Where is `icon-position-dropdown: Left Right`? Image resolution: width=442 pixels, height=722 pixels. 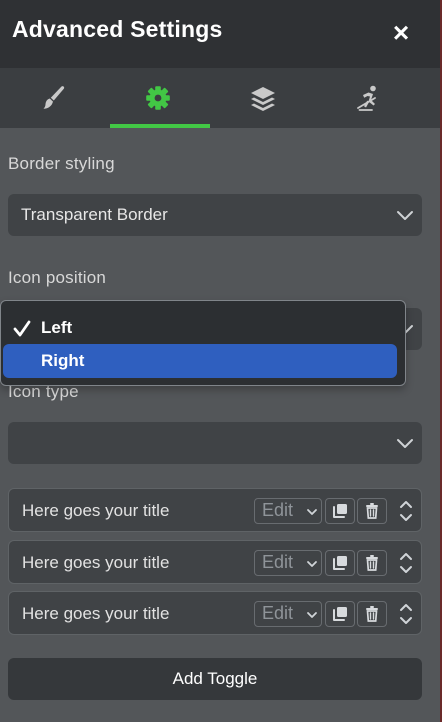
icon-position-dropdown: Left Right is located at coordinates (203, 343).